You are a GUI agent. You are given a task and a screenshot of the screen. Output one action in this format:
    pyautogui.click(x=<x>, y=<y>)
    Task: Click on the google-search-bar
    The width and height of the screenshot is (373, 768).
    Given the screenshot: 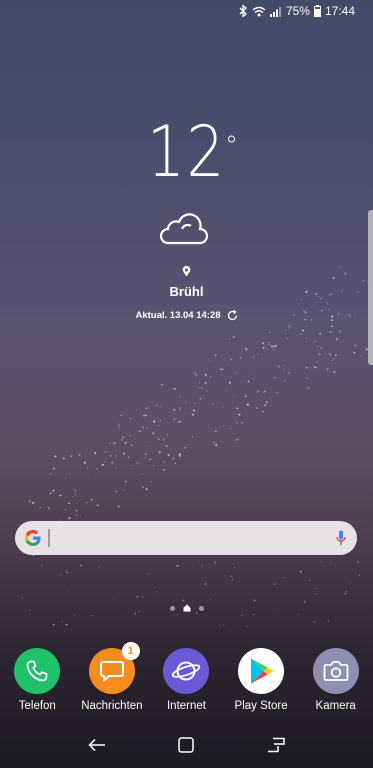 What is the action you would take?
    pyautogui.click(x=186, y=538)
    